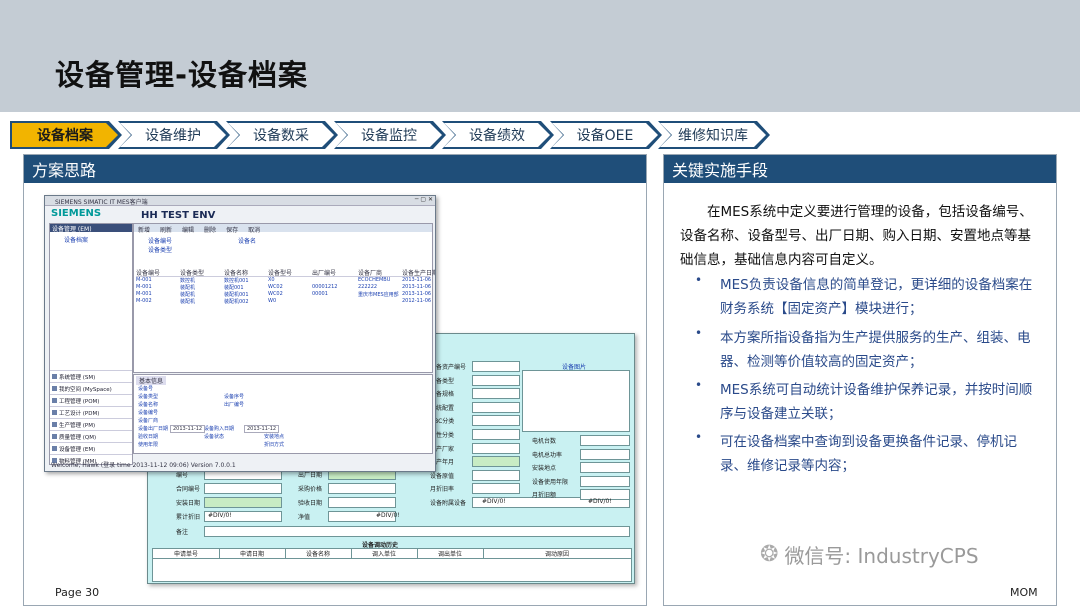  I want to click on table-cell: M-002, so click(144, 301).